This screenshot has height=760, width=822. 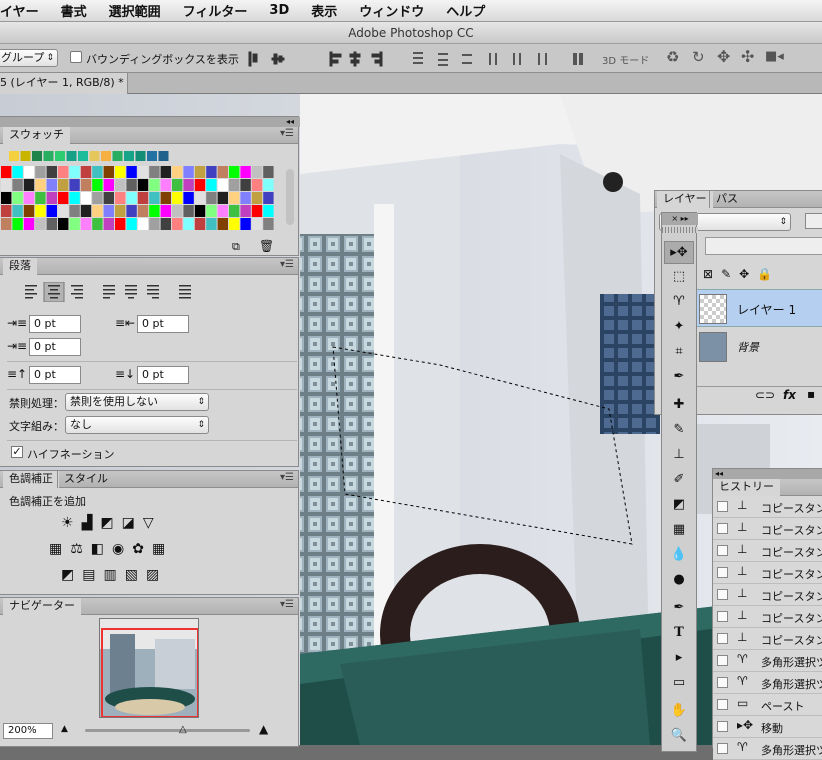 What do you see at coordinates (132, 523) in the screenshot?
I see `exposure-icon: ◪` at bounding box center [132, 523].